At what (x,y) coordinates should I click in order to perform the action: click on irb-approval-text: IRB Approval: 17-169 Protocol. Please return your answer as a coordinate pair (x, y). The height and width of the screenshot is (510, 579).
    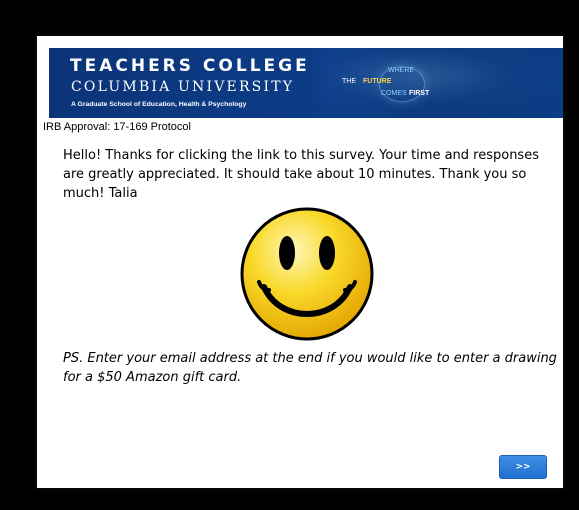
    Looking at the image, I should click on (117, 127).